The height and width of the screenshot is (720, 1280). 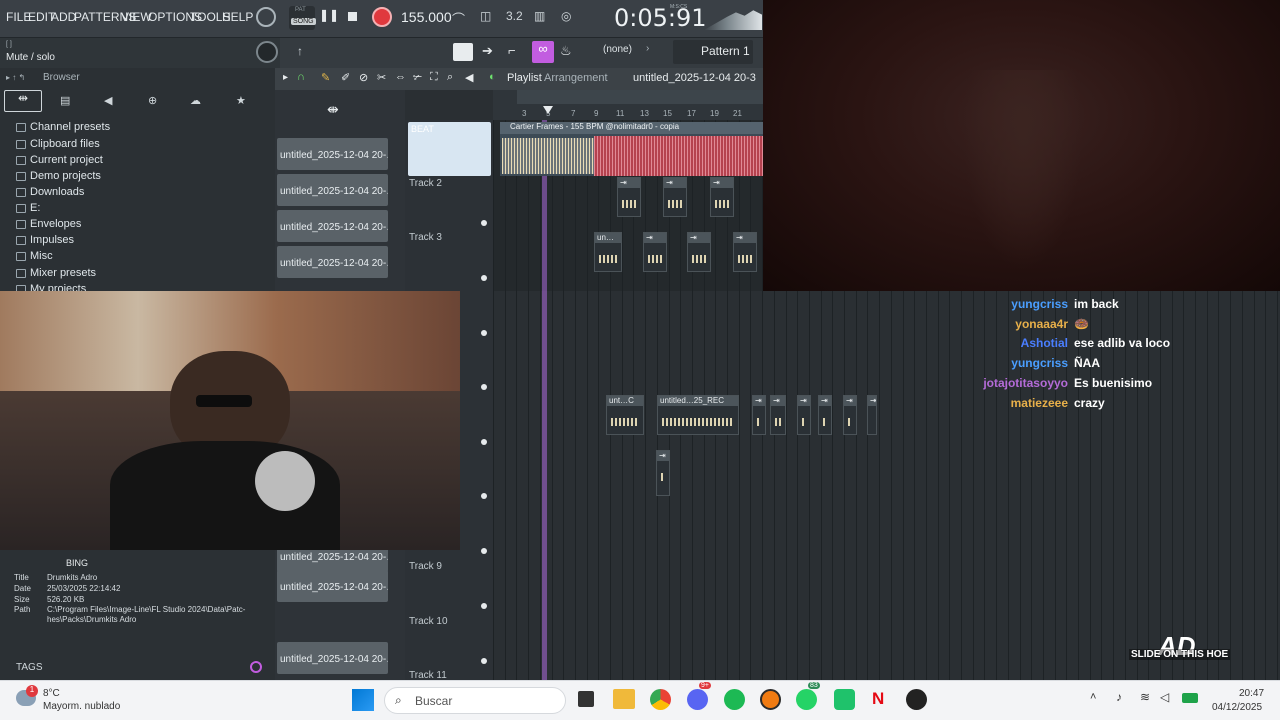 What do you see at coordinates (58, 144) in the screenshot?
I see `folder-clipboard-files: Clipboard files` at bounding box center [58, 144].